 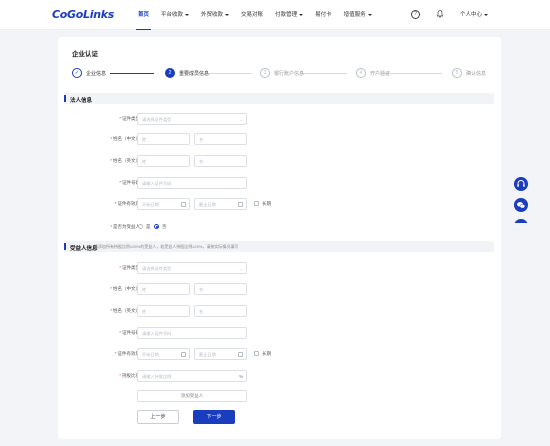 I want to click on add-beneficiary-button: 添加受益人, so click(x=192, y=396).